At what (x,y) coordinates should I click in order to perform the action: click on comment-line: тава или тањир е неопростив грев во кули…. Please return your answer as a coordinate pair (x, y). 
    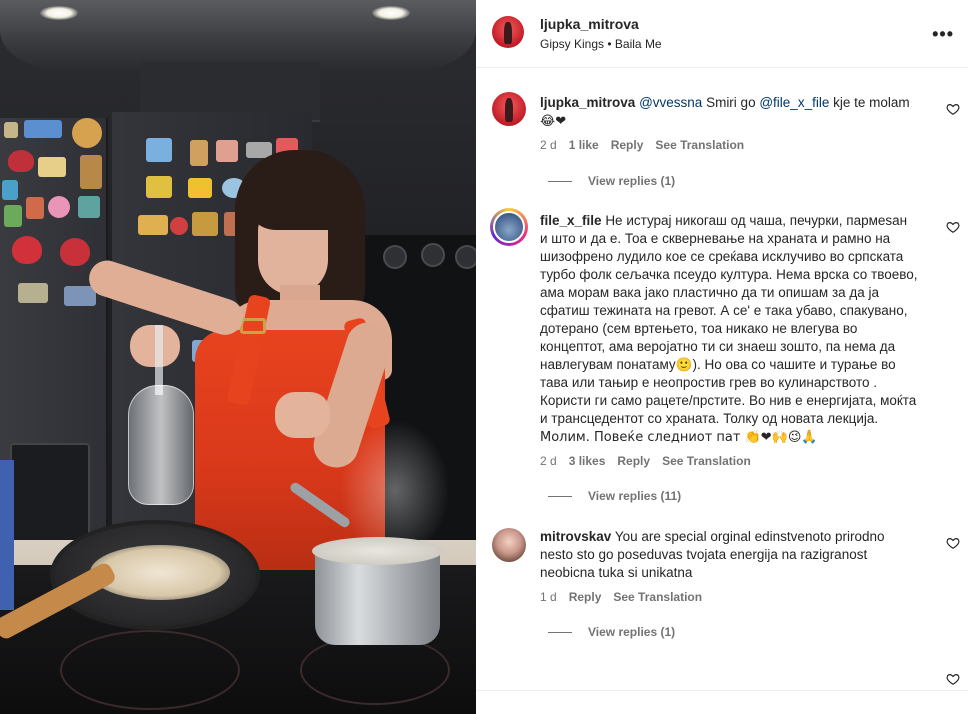
    Looking at the image, I should click on (709, 382).